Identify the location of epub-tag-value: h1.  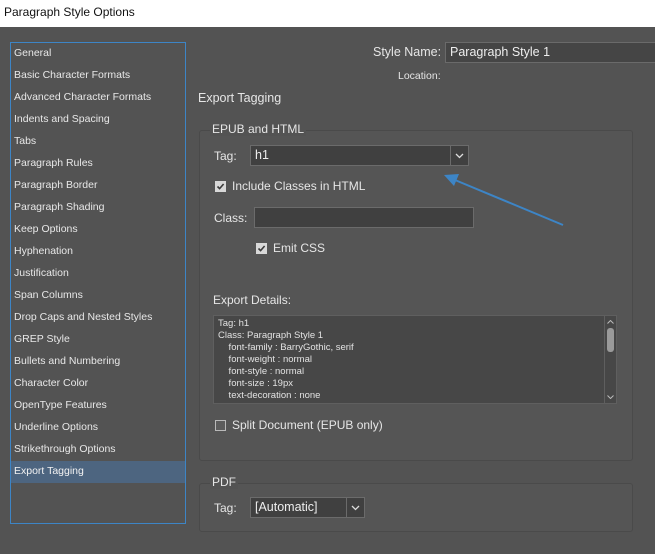
(262, 155).